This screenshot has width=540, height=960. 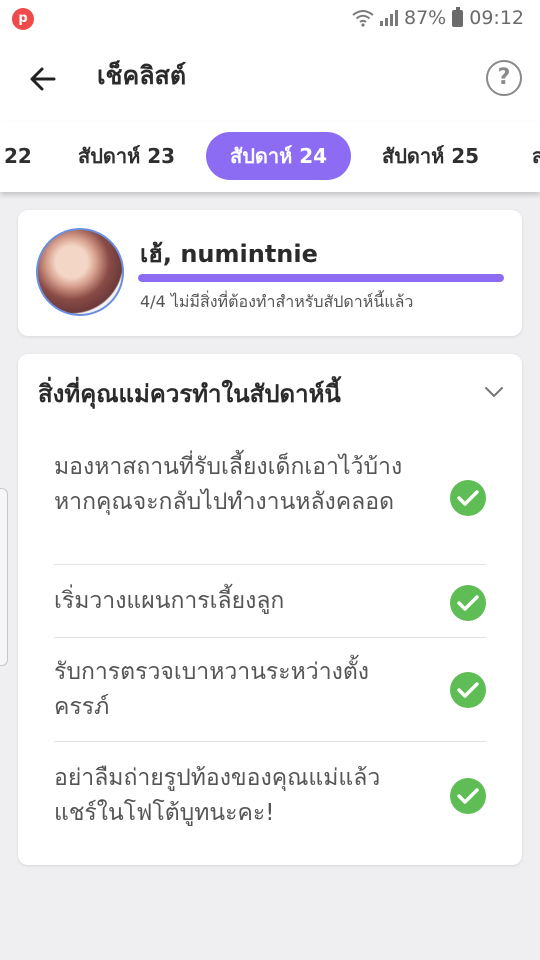 I want to click on tab-week-25: สัปดาห์ 25, so click(x=430, y=156).